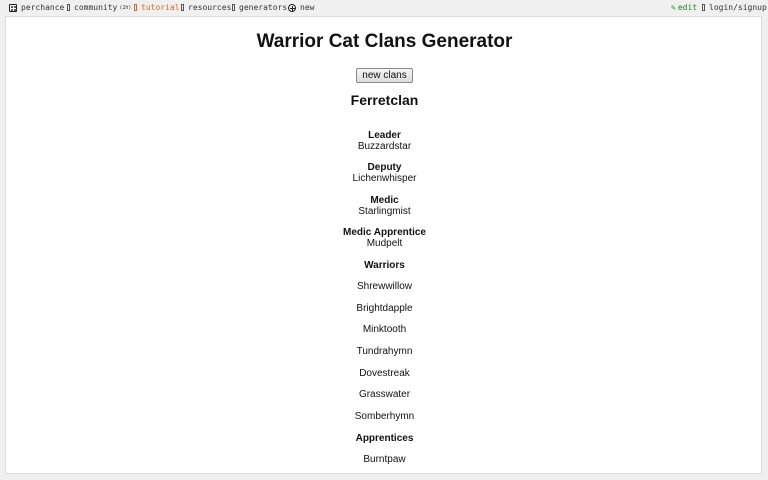 The image size is (768, 480). What do you see at coordinates (43, 7) in the screenshot?
I see `nav-brand-label: perchance` at bounding box center [43, 7].